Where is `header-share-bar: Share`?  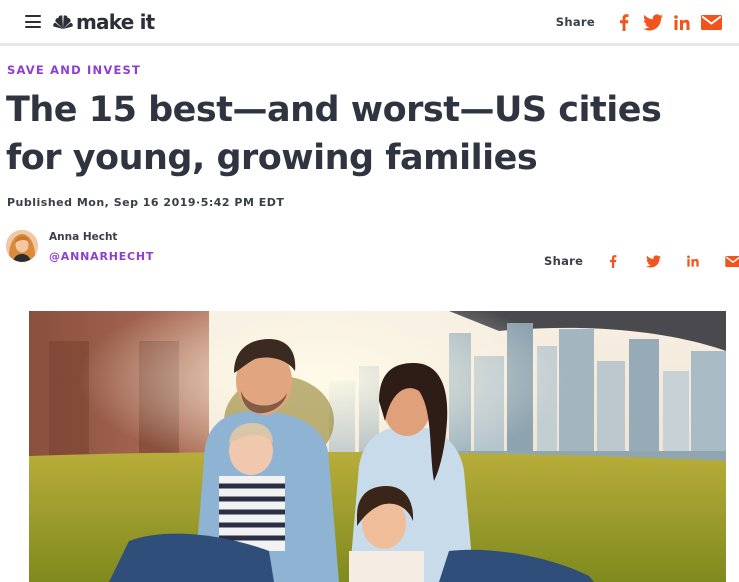 header-share-bar: Share is located at coordinates (639, 22).